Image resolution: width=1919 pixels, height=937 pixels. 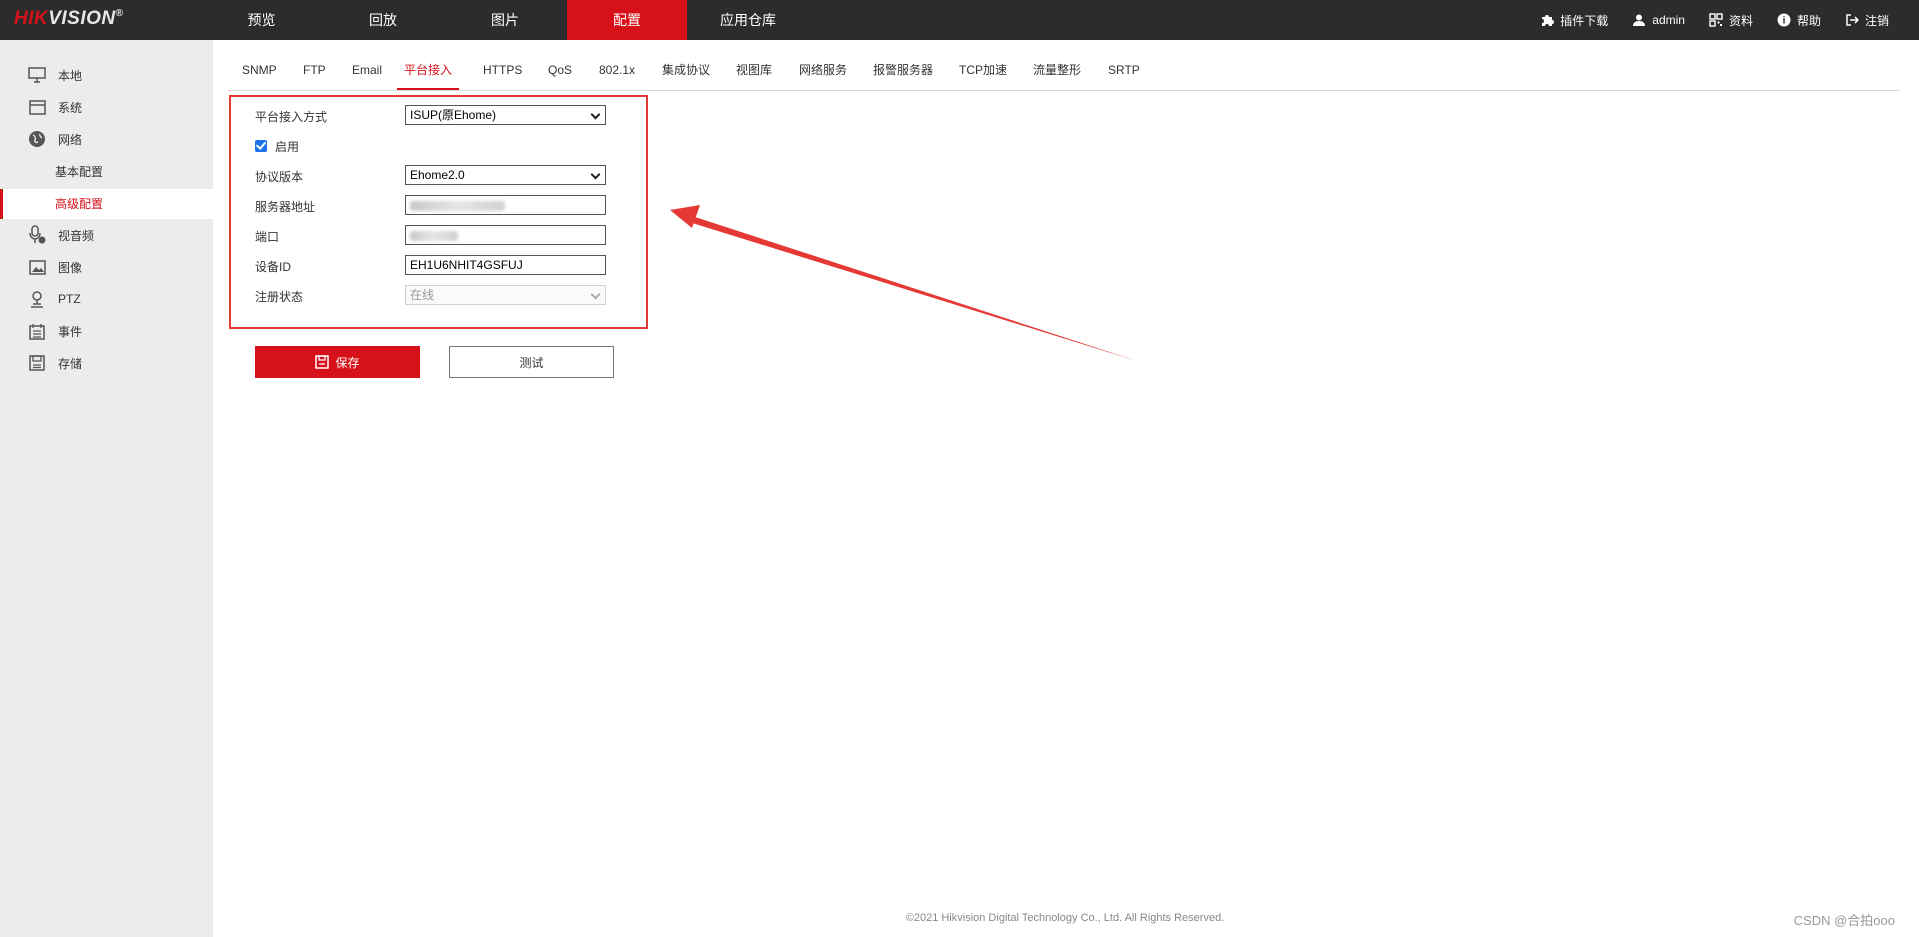 I want to click on csdn-watermark: CSDN @合拍ooo, so click(x=1844, y=920).